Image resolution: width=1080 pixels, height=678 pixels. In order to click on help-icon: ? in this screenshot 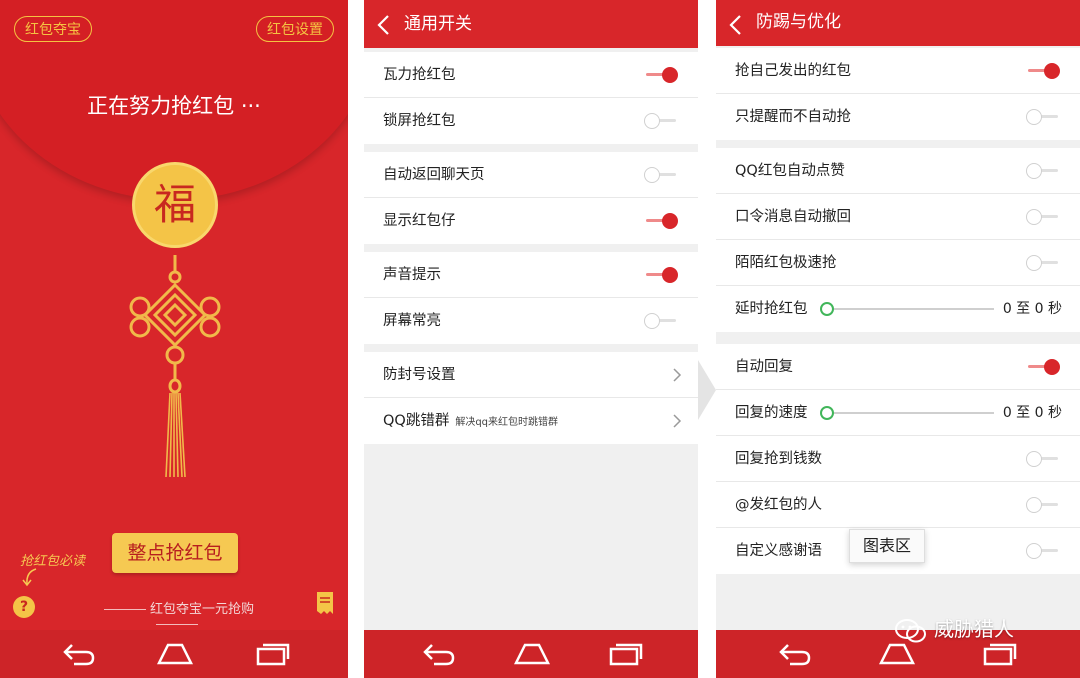, I will do `click(24, 607)`.